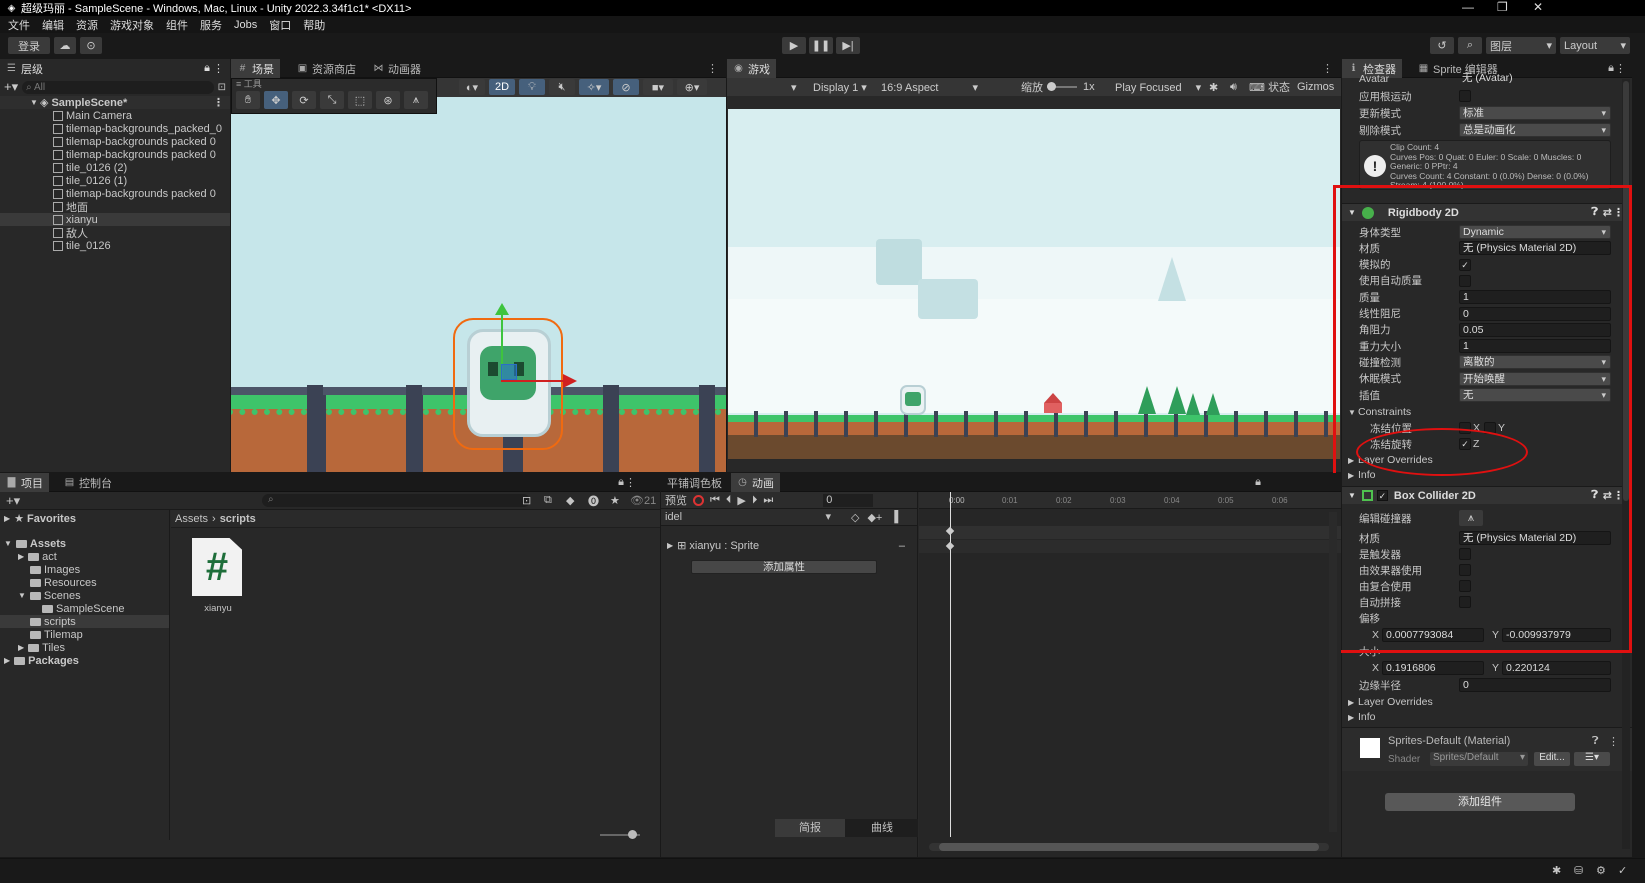 The height and width of the screenshot is (883, 1645). What do you see at coordinates (1535, 395) in the screenshot?
I see `rb-dropdown: 无` at bounding box center [1535, 395].